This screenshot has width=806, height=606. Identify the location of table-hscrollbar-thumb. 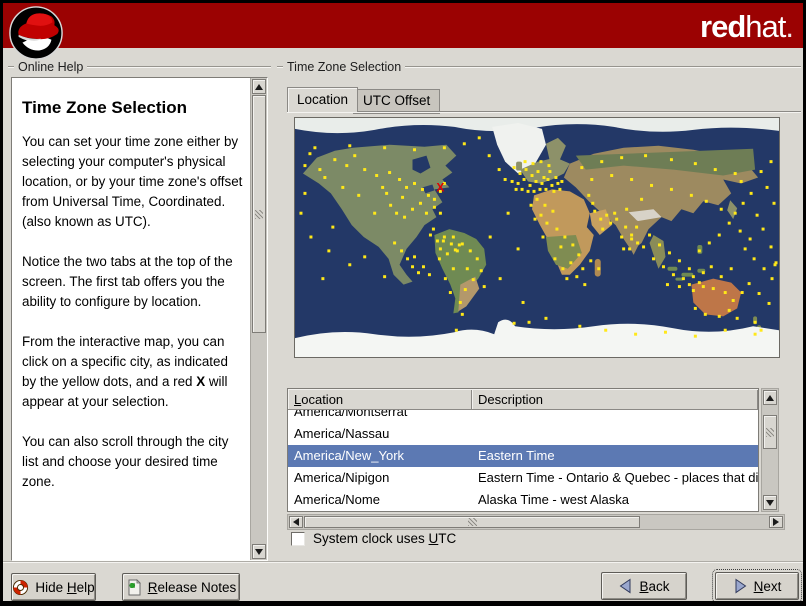
(472, 522).